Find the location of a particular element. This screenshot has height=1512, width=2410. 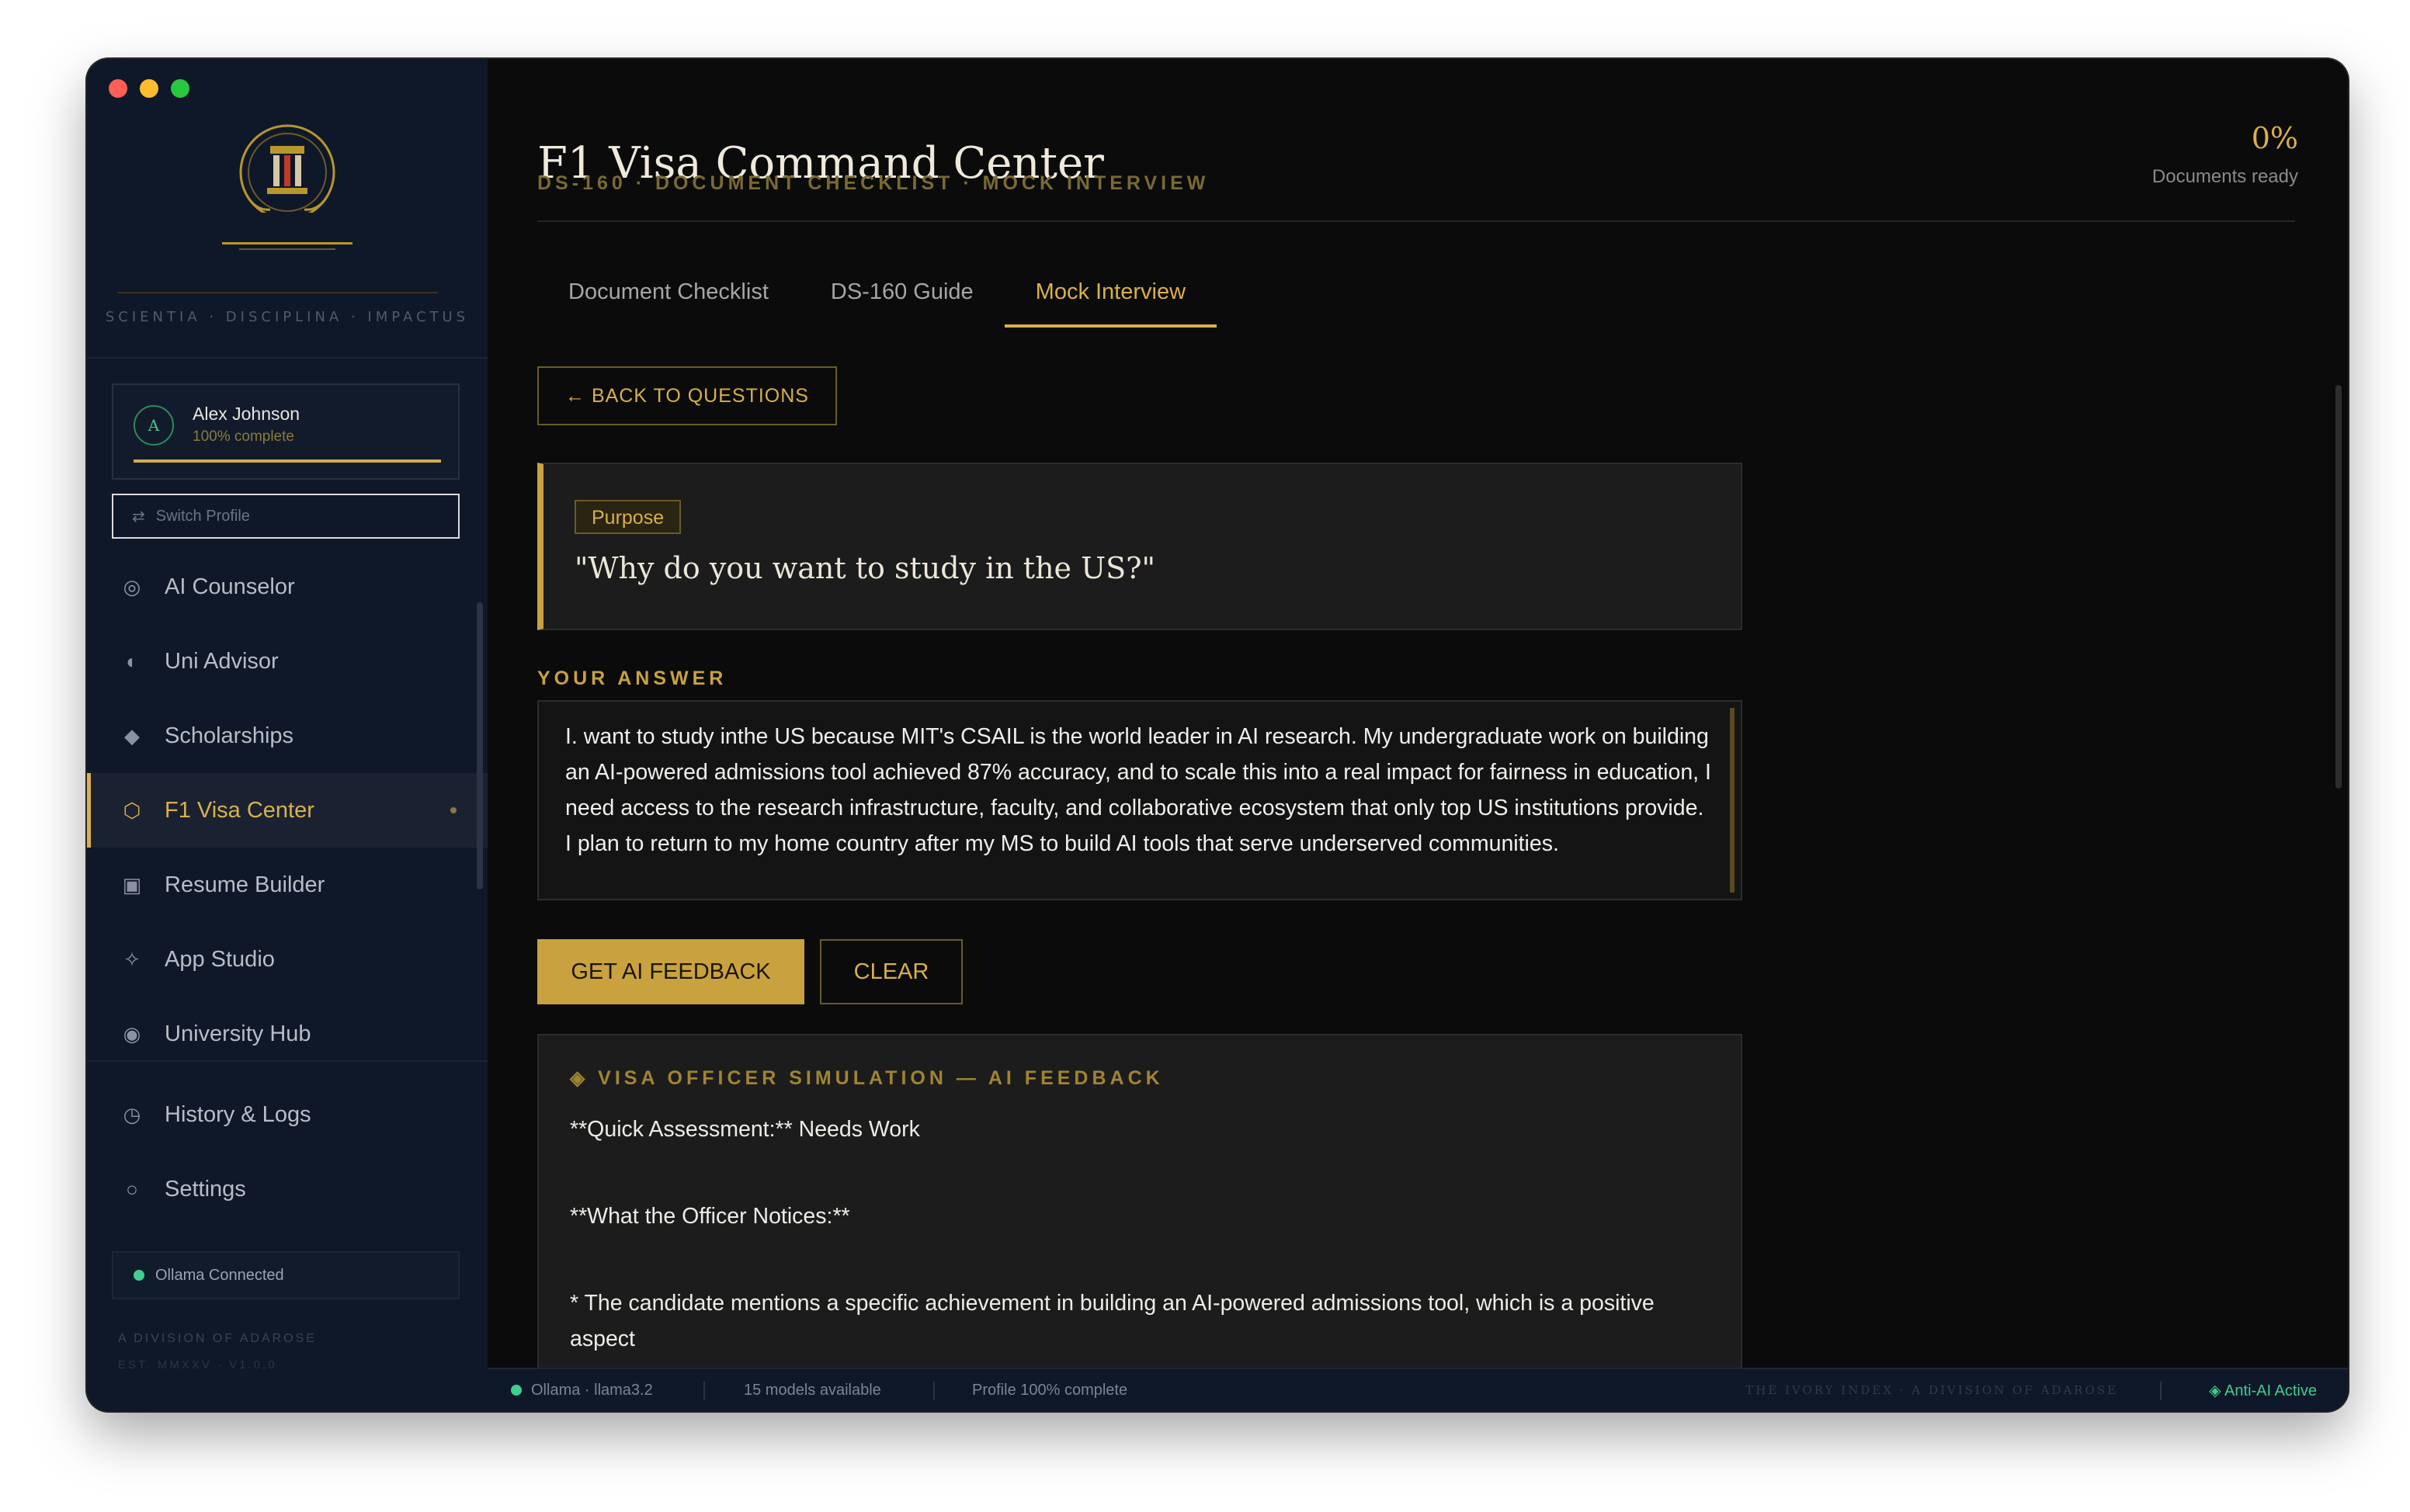

header-divider is located at coordinates (1416, 221).